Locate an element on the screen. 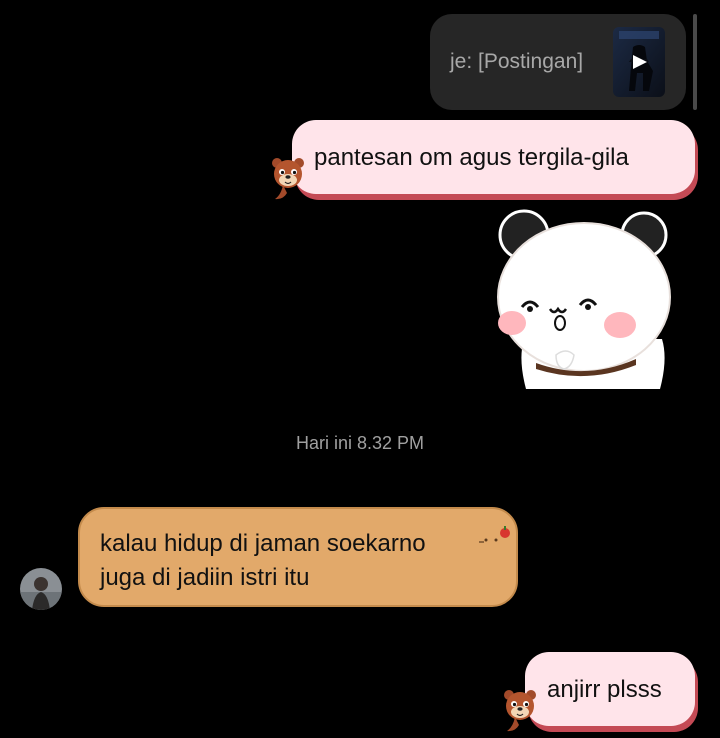  sent-message-text: pantesan om agus tergila-gila is located at coordinates (471, 157).